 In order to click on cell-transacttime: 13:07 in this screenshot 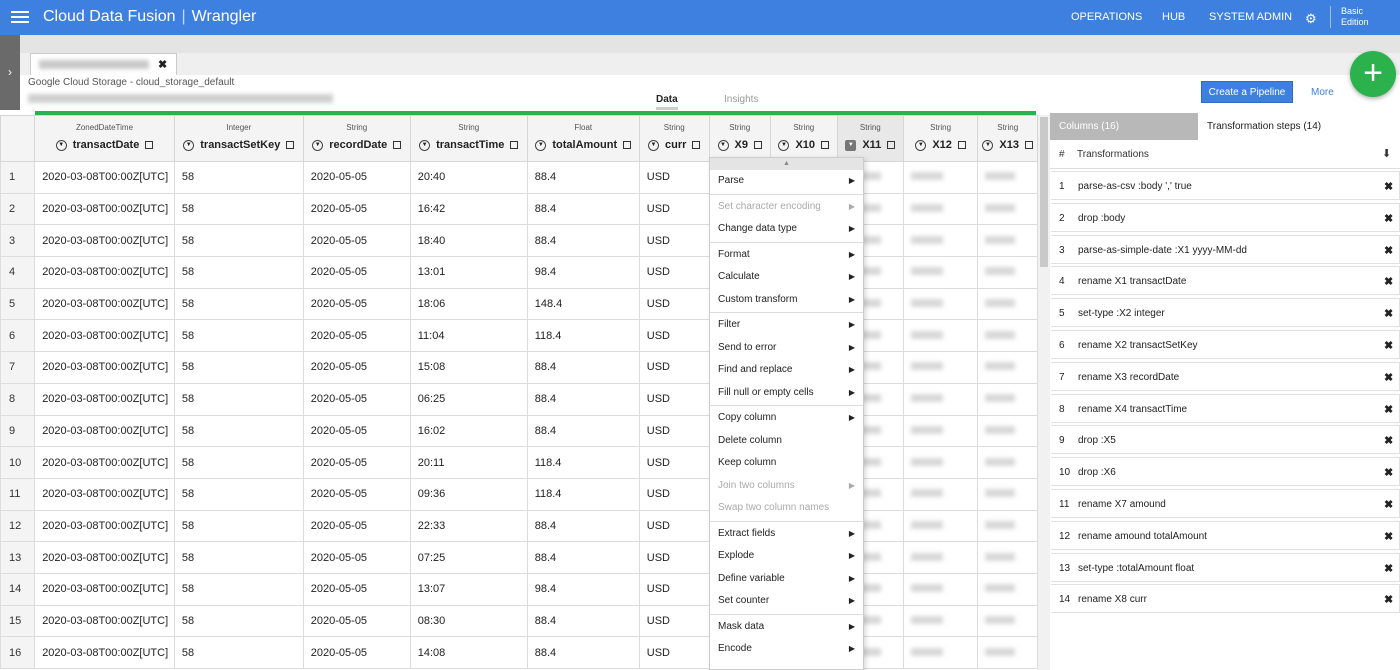, I will do `click(468, 589)`.